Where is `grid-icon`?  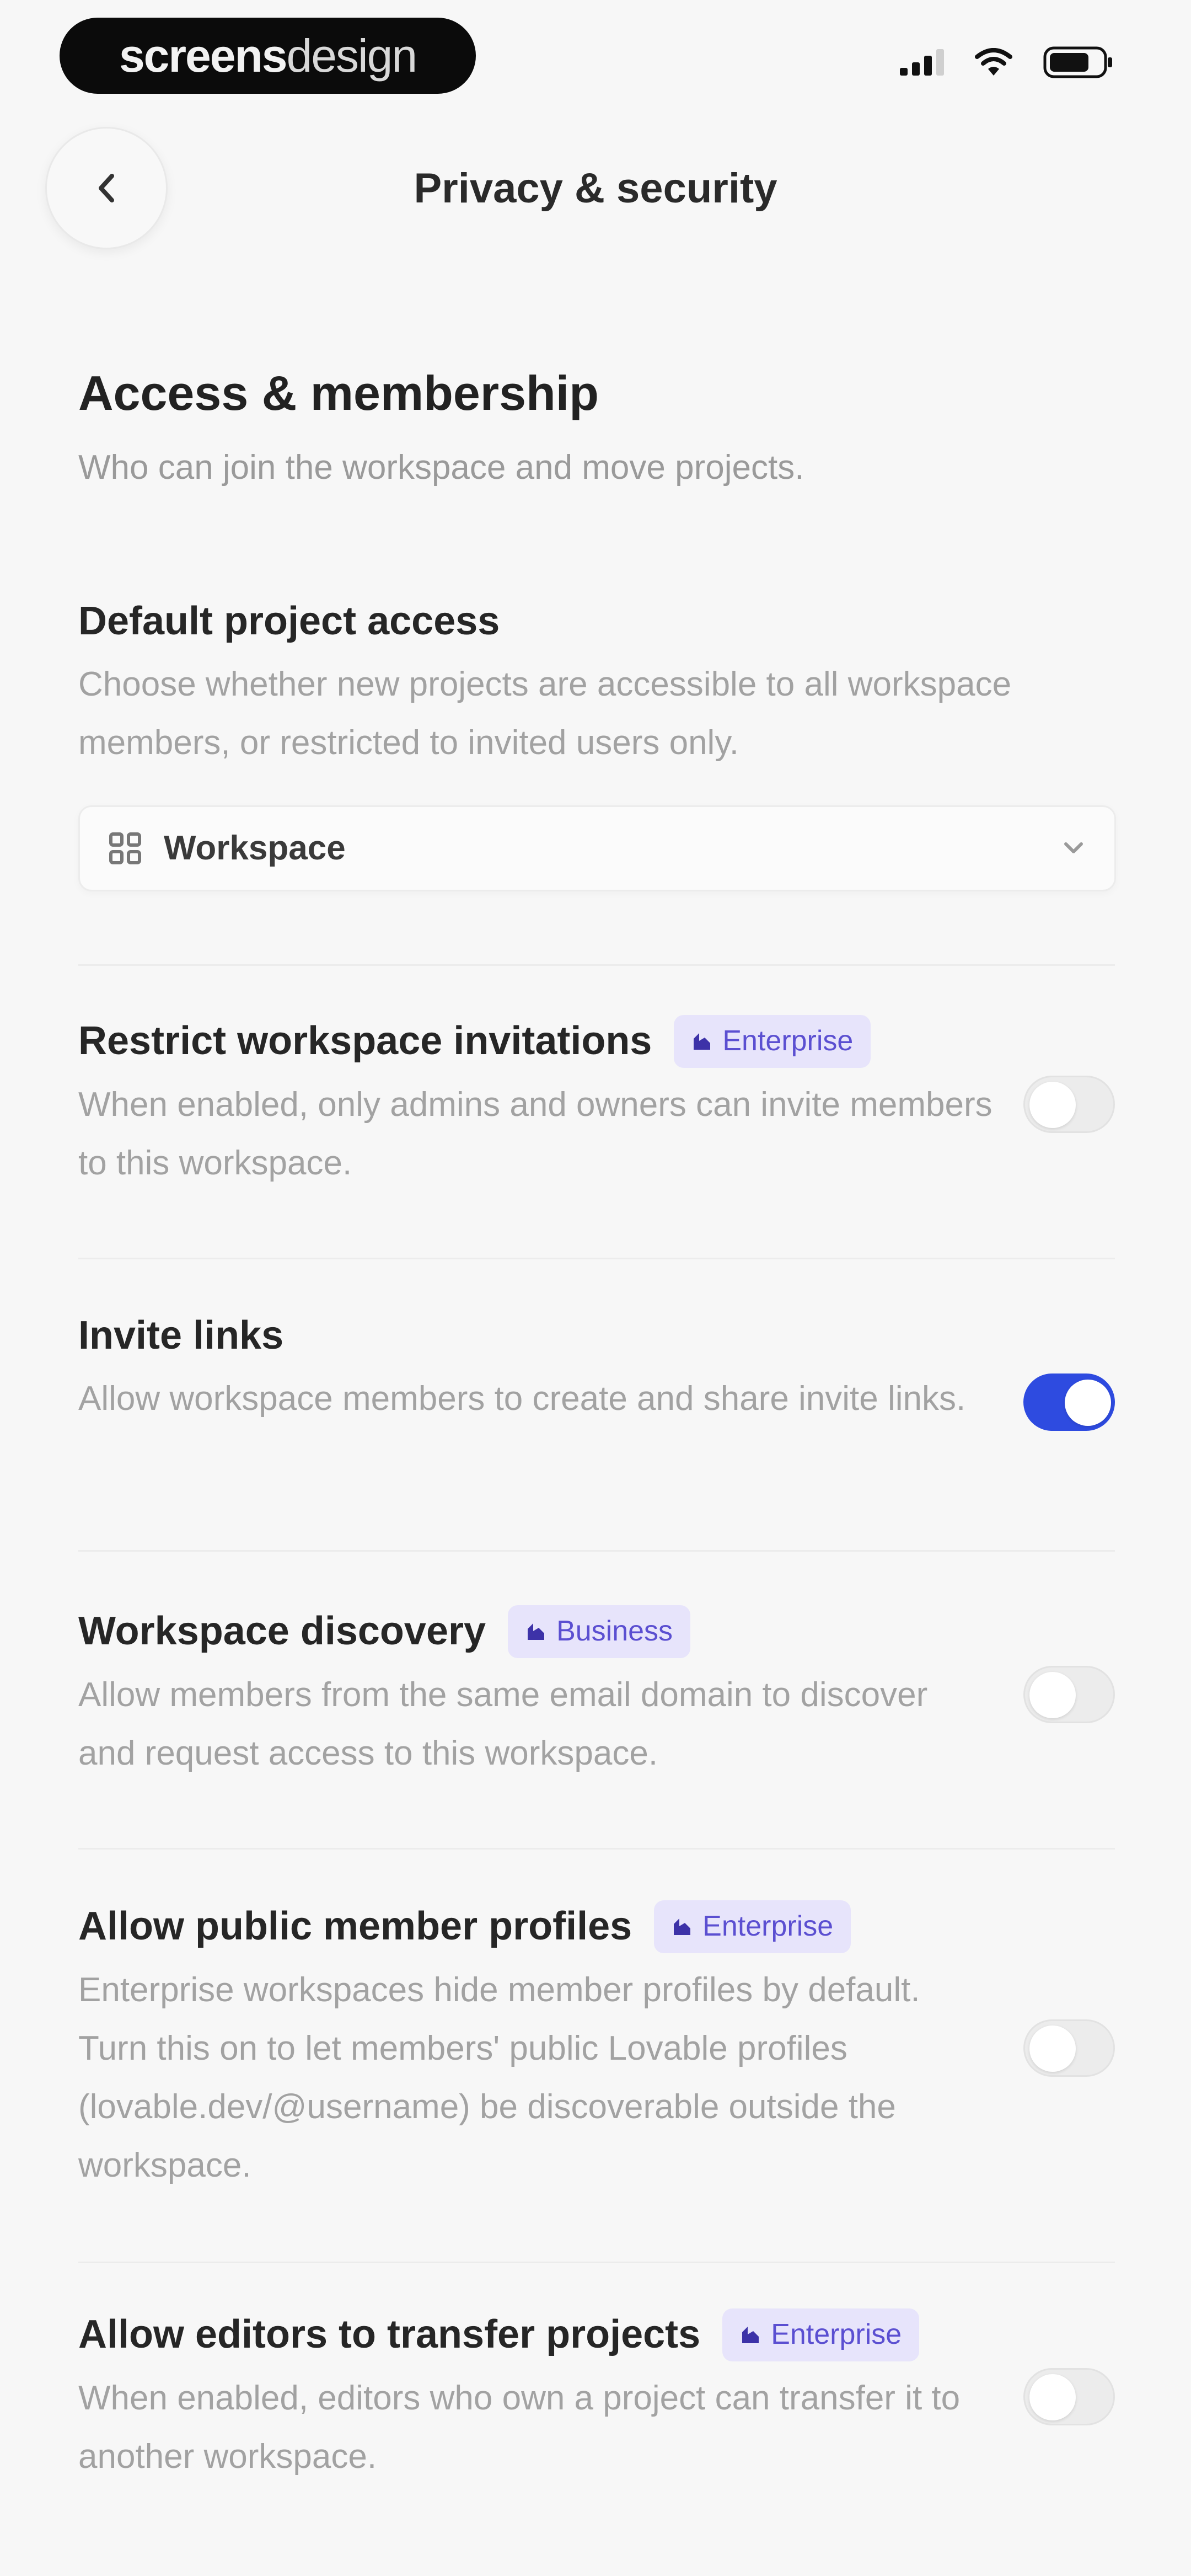
grid-icon is located at coordinates (125, 848).